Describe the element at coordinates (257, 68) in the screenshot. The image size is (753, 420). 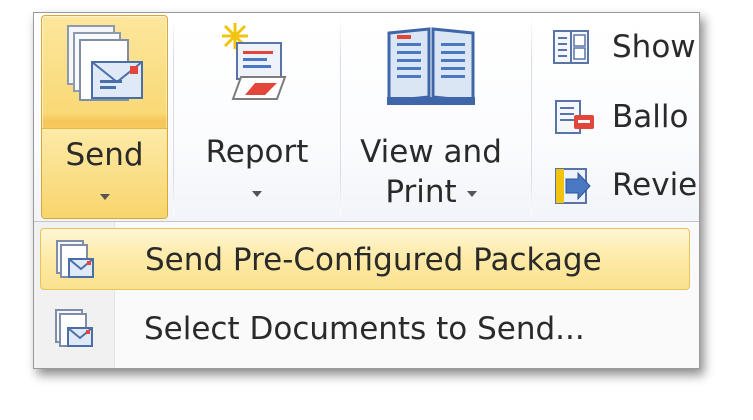
I see `report-icon` at that location.